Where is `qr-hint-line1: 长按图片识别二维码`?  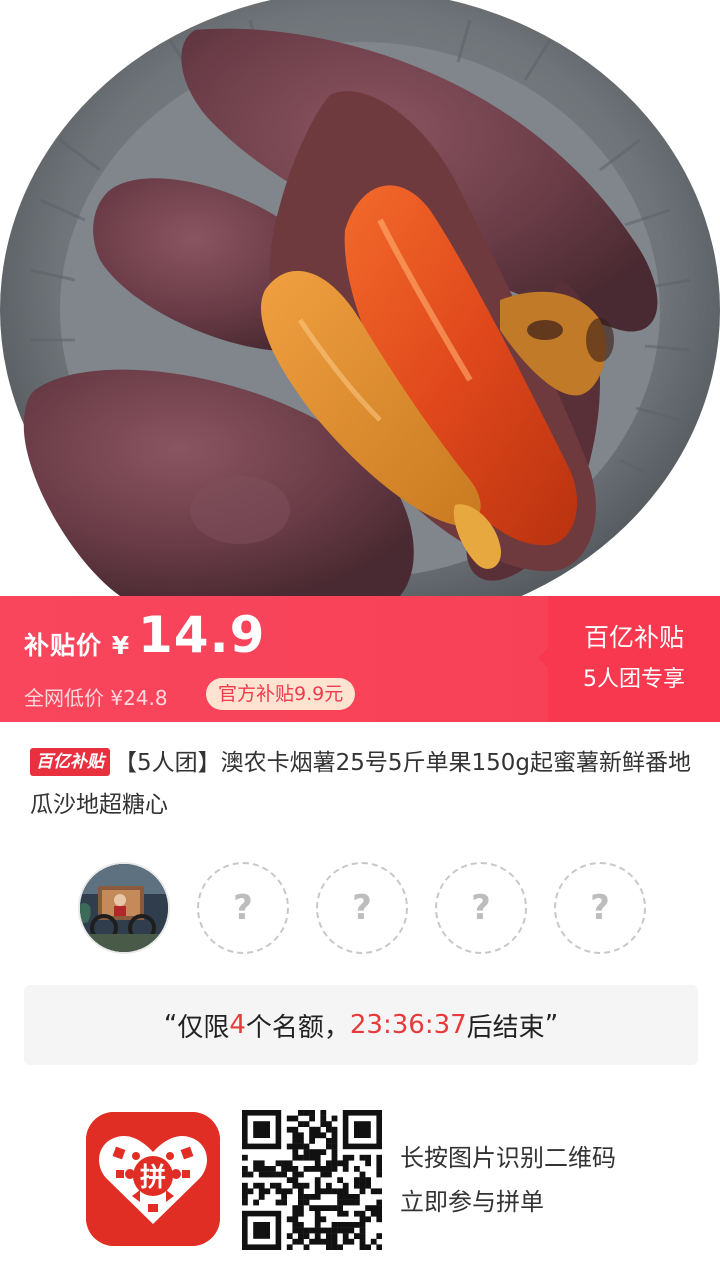
qr-hint-line1: 长按图片识别二维码 is located at coordinates (508, 1158).